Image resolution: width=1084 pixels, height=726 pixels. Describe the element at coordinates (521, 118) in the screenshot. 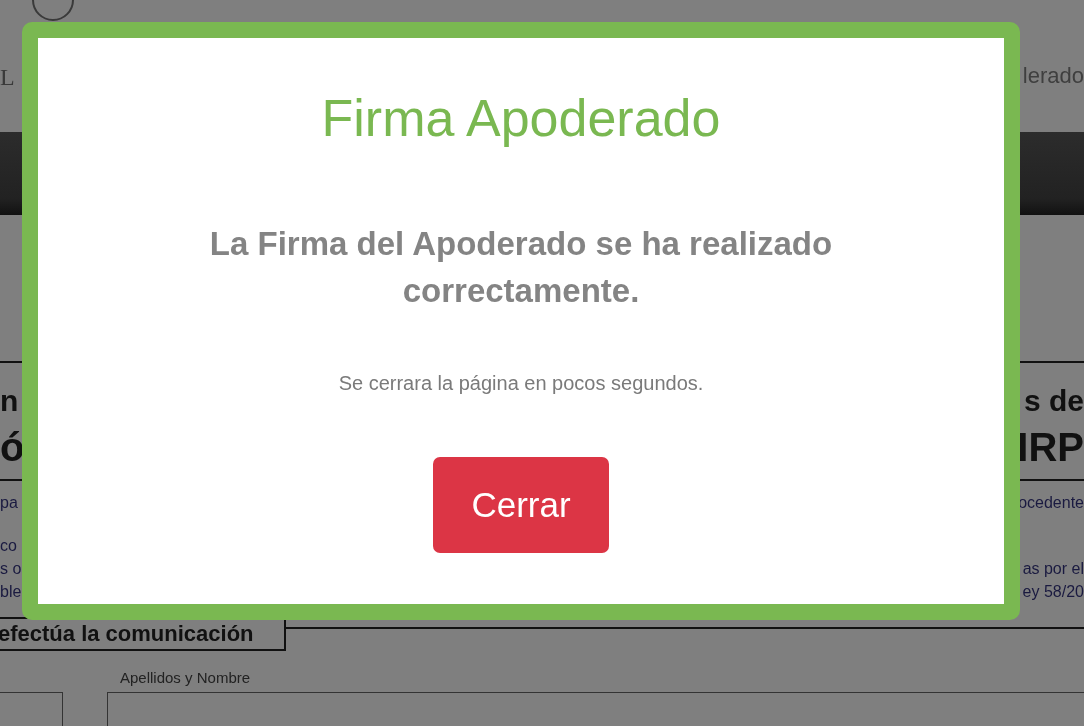

I see `dialog-title: Firma Apoderado` at that location.